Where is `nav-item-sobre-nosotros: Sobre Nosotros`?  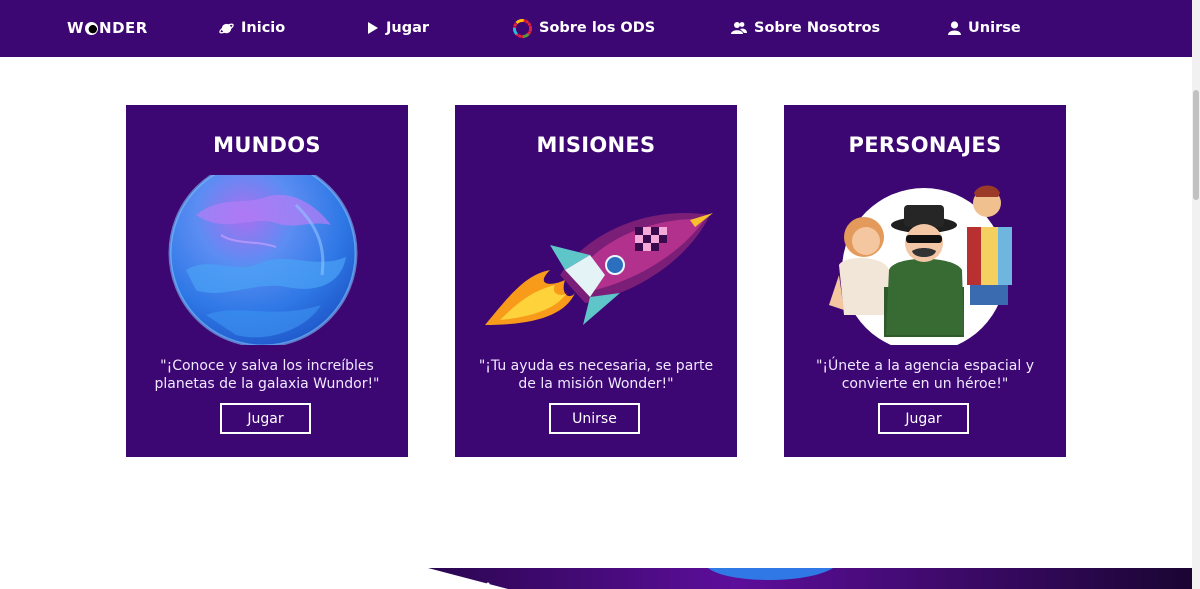 nav-item-sobre-nosotros: Sobre Nosotros is located at coordinates (805, 28).